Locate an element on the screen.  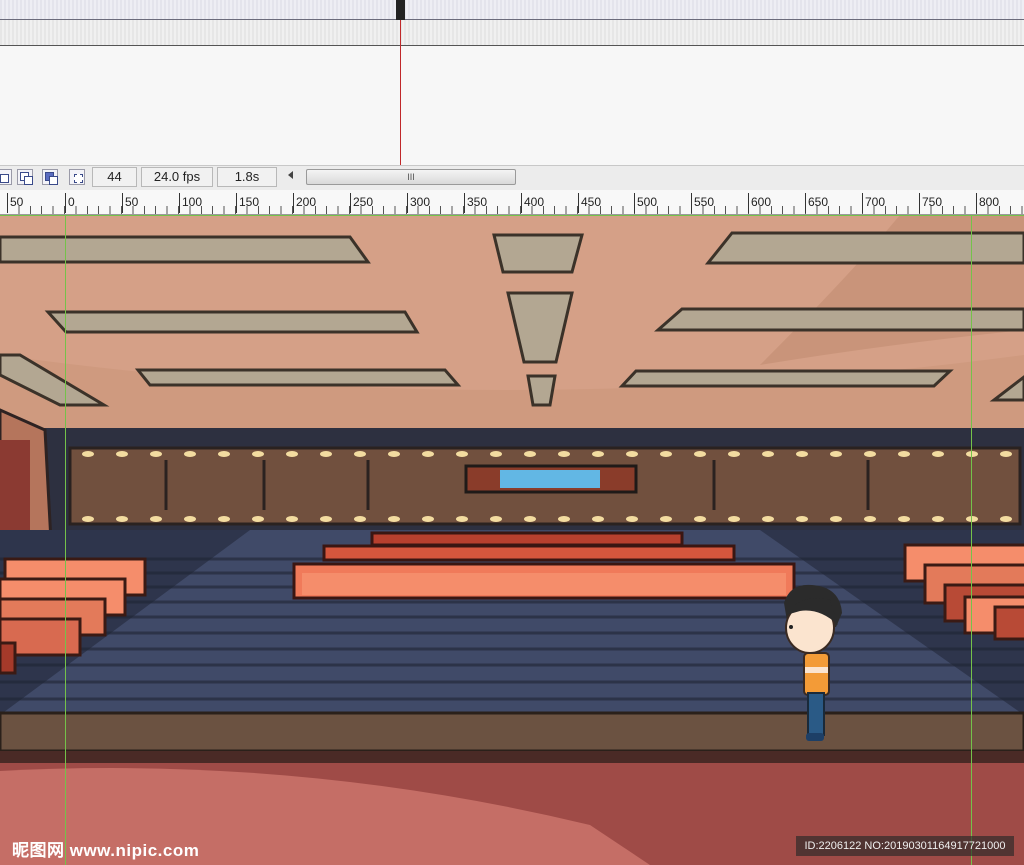
ruler-label: 550 is located at coordinates (702, 203).